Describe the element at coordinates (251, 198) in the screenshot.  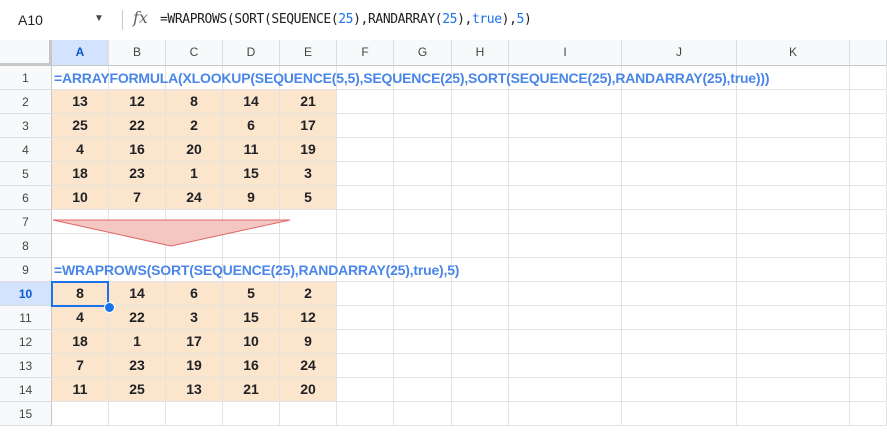
I see `grid-cell: 9` at that location.